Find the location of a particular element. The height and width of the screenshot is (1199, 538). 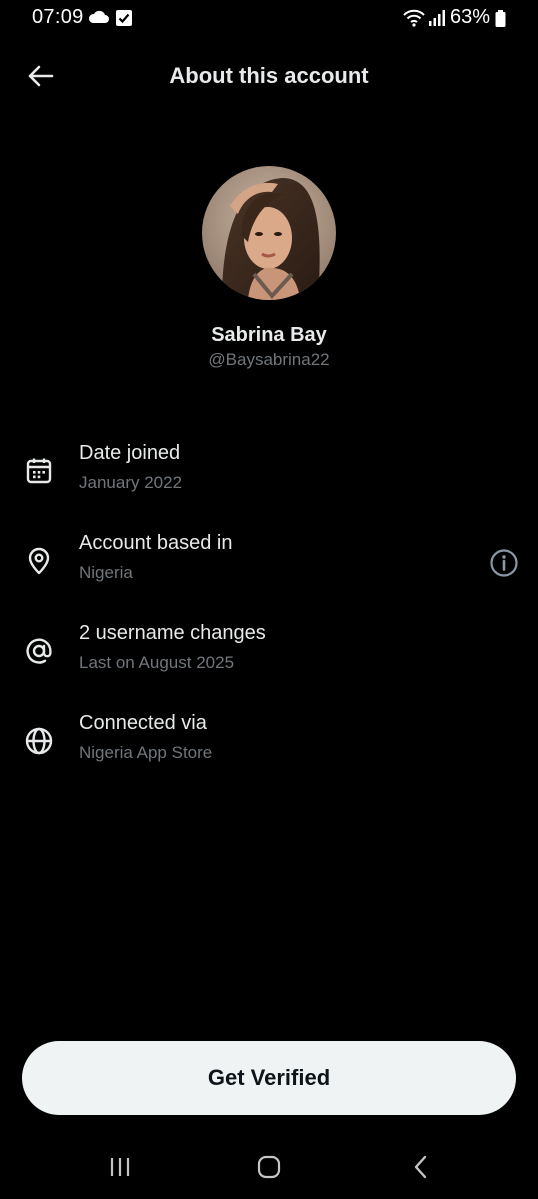

info-title: Account based in is located at coordinates (156, 543).